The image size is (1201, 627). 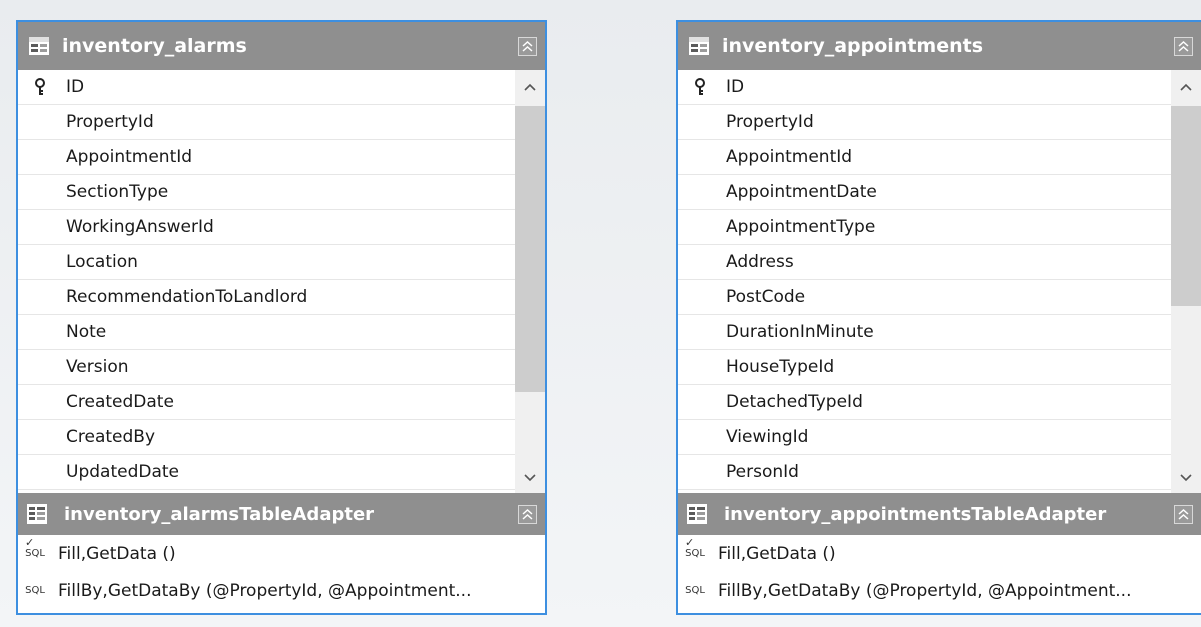 What do you see at coordinates (939, 332) in the screenshot?
I see `column-row: DurationInMinute` at bounding box center [939, 332].